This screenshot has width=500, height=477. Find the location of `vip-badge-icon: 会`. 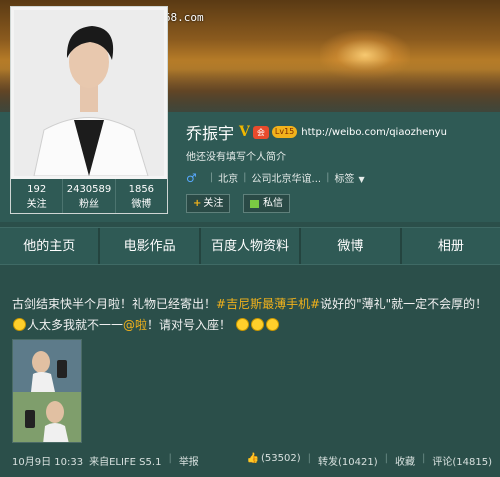

vip-badge-icon: 会 is located at coordinates (260, 132).